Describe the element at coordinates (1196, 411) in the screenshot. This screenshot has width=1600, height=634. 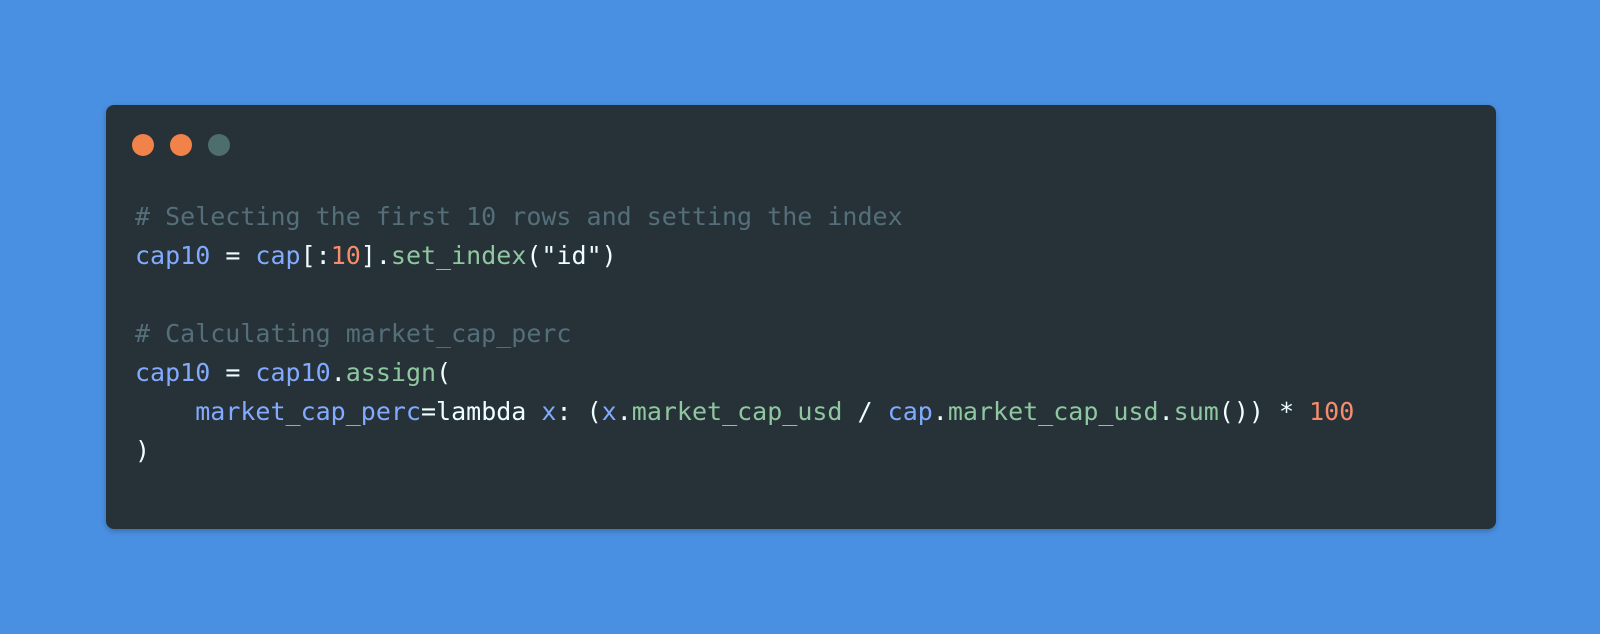
I see `code-token-method: sum` at that location.